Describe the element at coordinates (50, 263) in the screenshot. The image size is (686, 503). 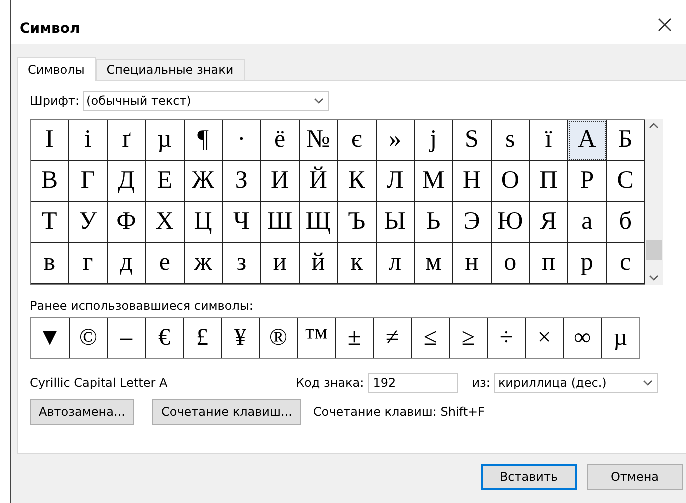
I see `symbol-cell: в` at that location.